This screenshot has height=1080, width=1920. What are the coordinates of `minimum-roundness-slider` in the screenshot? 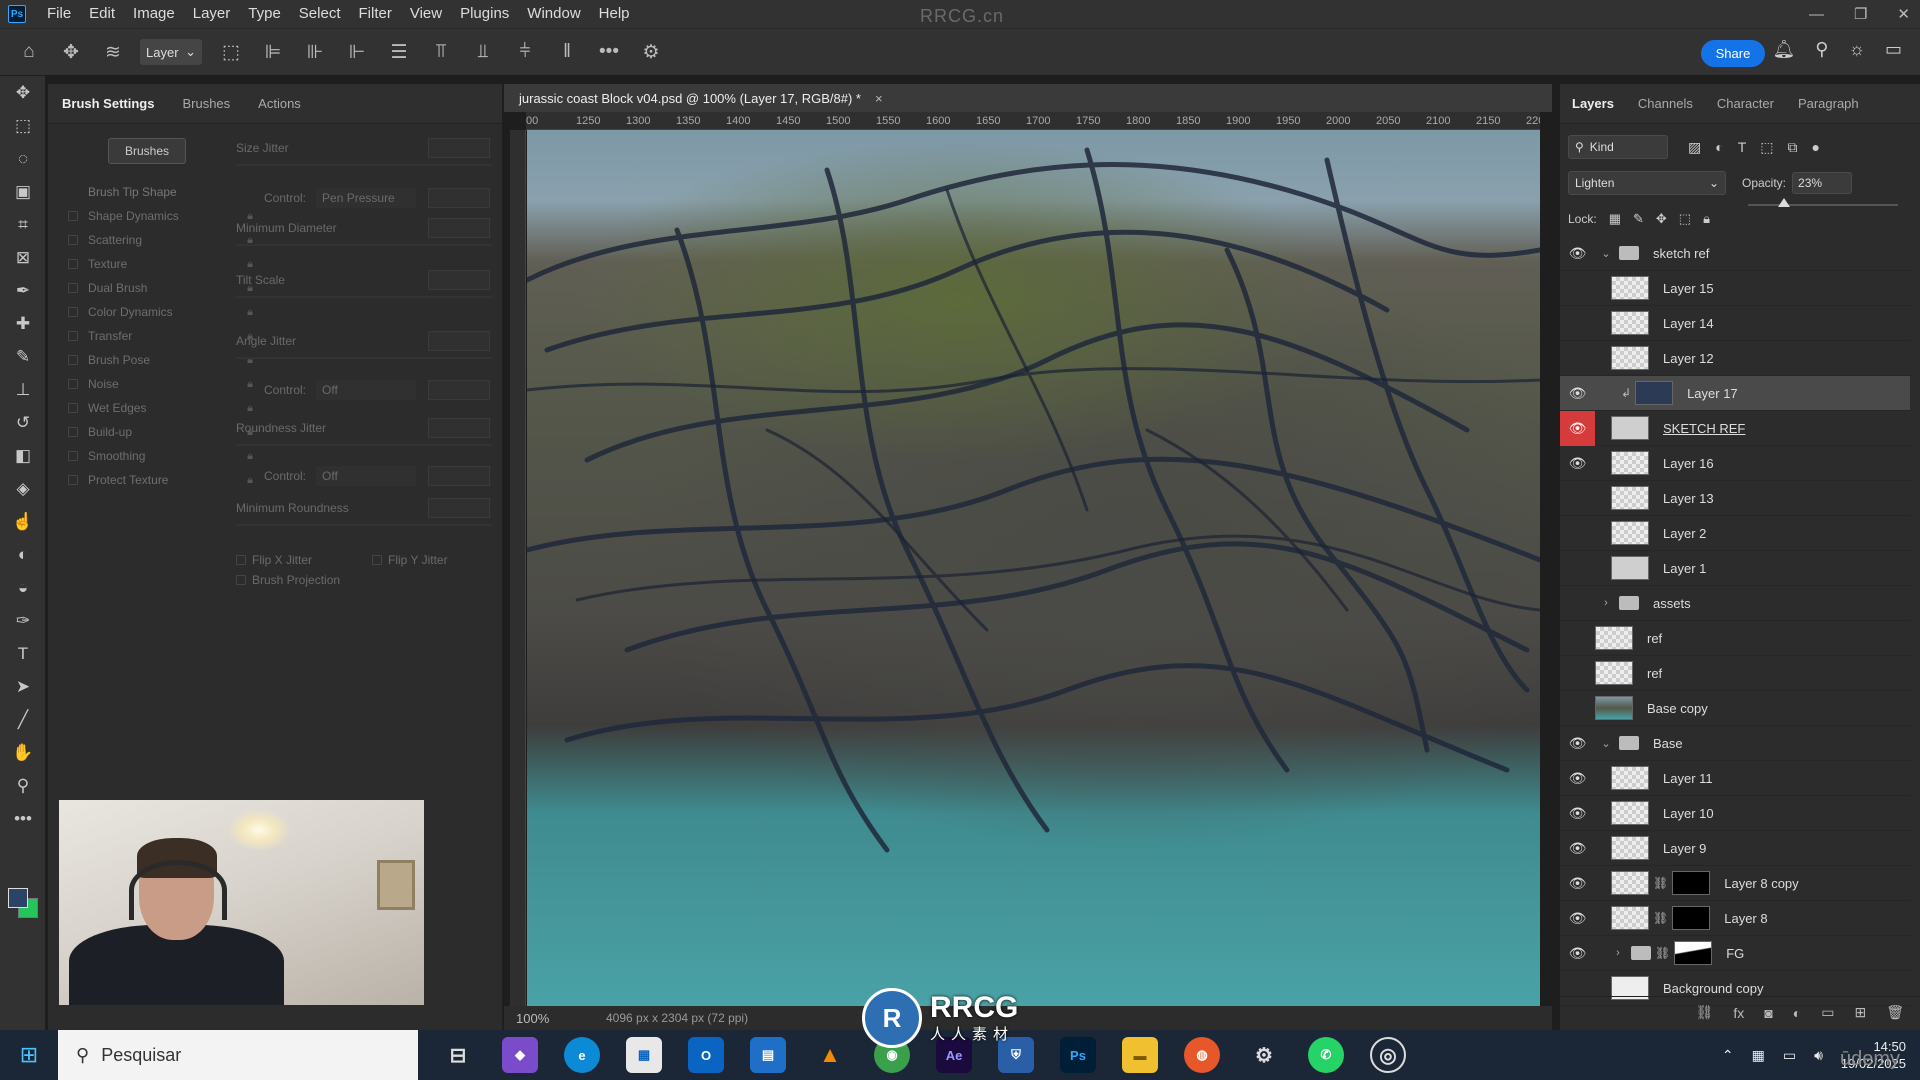 It's located at (364, 525).